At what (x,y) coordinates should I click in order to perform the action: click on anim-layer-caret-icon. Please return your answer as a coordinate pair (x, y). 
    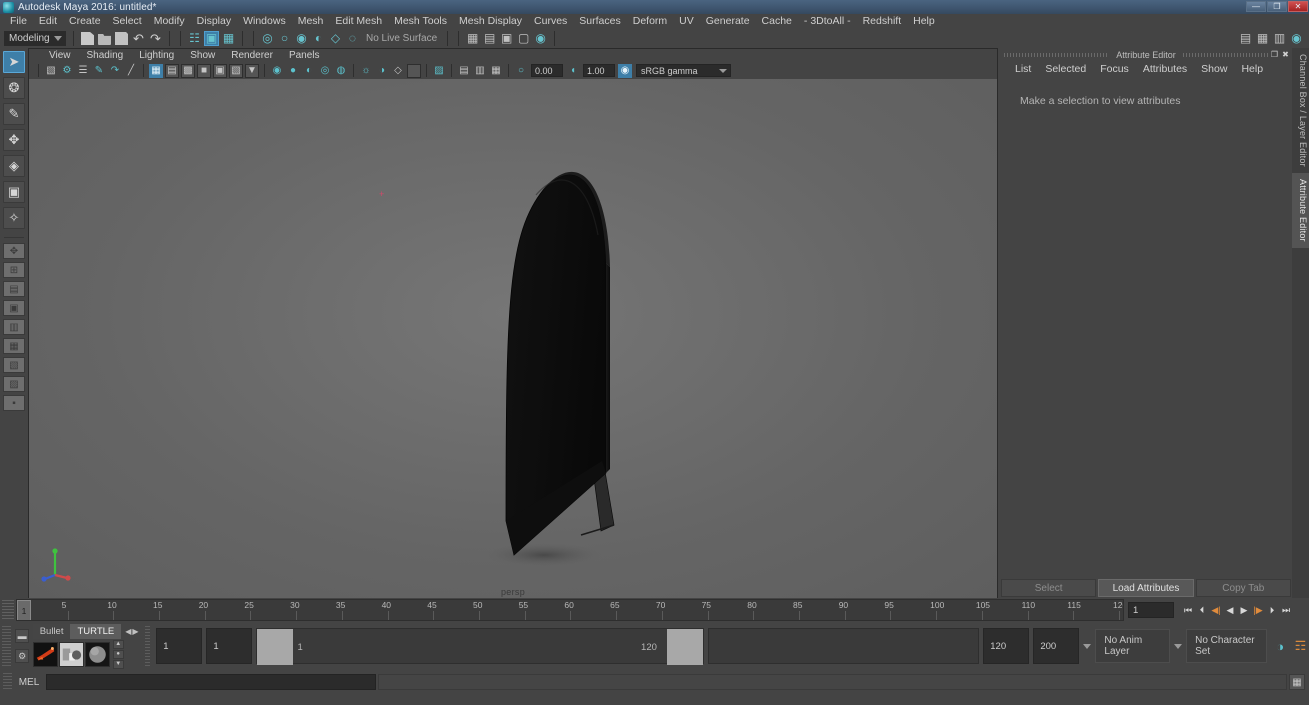
    Looking at the image, I should click on (1087, 646).